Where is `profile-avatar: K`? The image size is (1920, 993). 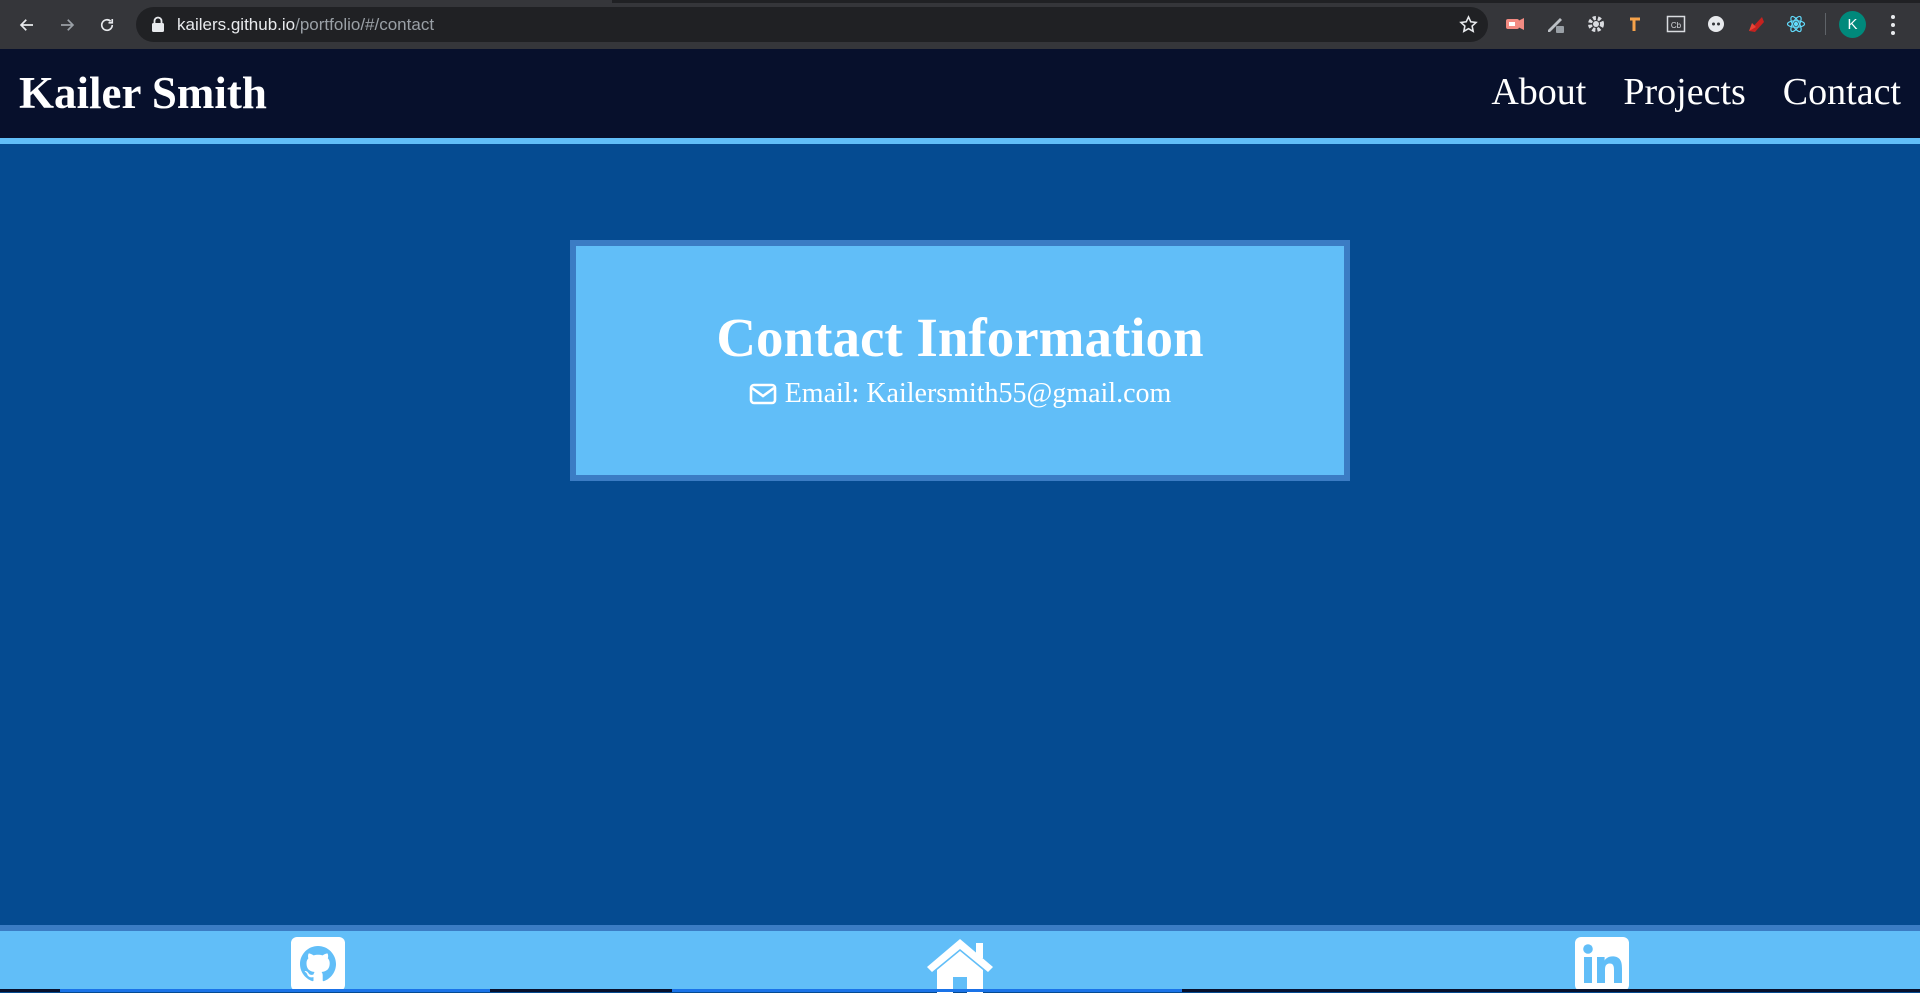
profile-avatar: K is located at coordinates (1852, 24).